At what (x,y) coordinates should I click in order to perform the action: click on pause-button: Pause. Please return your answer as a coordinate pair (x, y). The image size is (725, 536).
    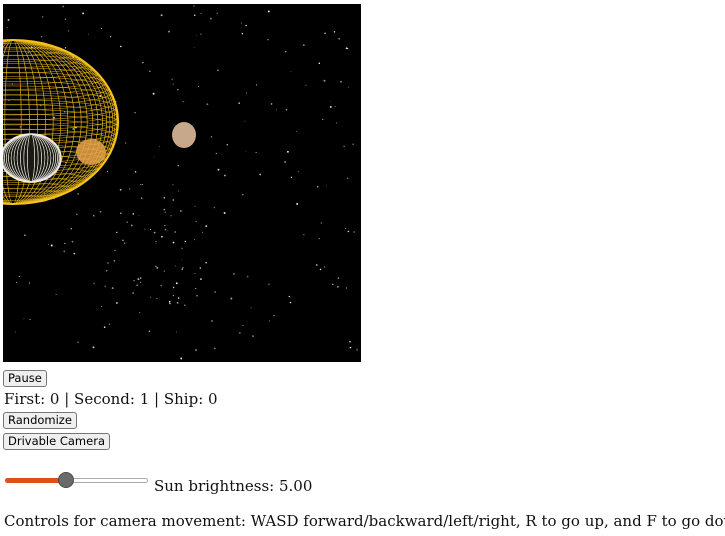
    Looking at the image, I should click on (25, 378).